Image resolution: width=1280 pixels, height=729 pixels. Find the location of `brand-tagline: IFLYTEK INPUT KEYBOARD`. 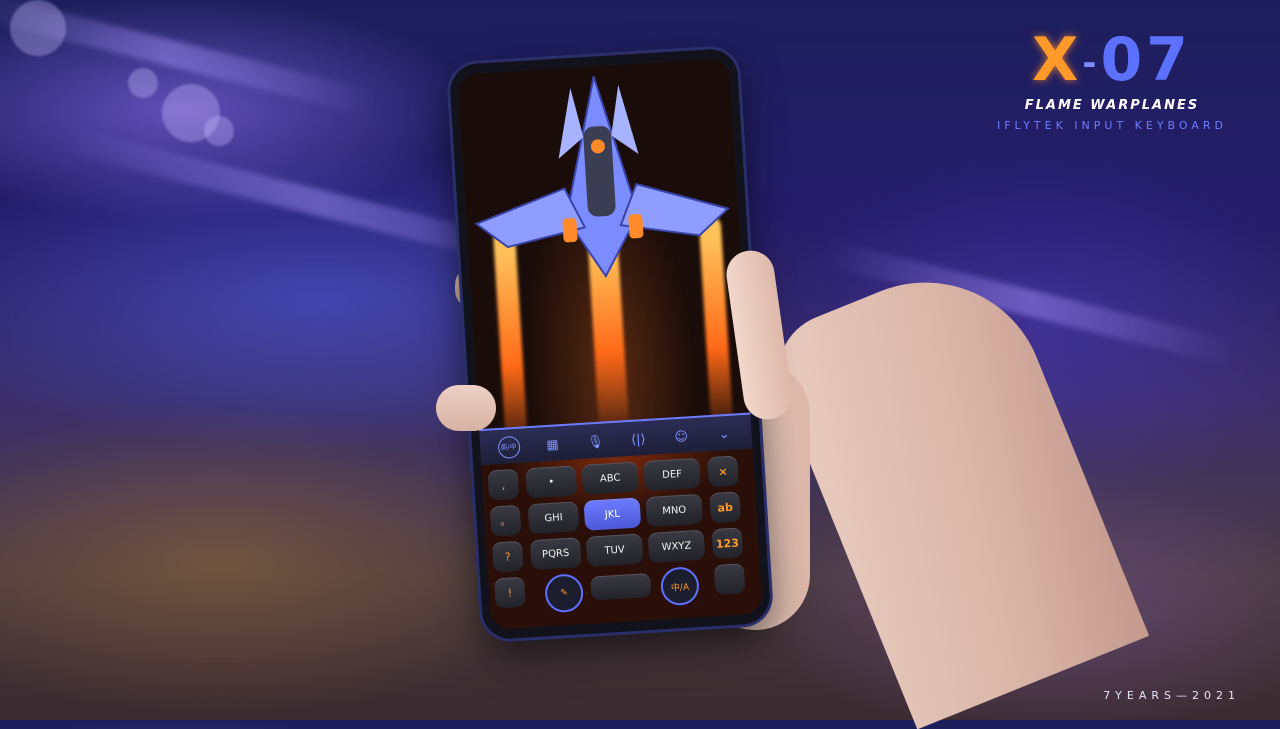

brand-tagline: IFLYTEK INPUT KEYBOARD is located at coordinates (1112, 125).